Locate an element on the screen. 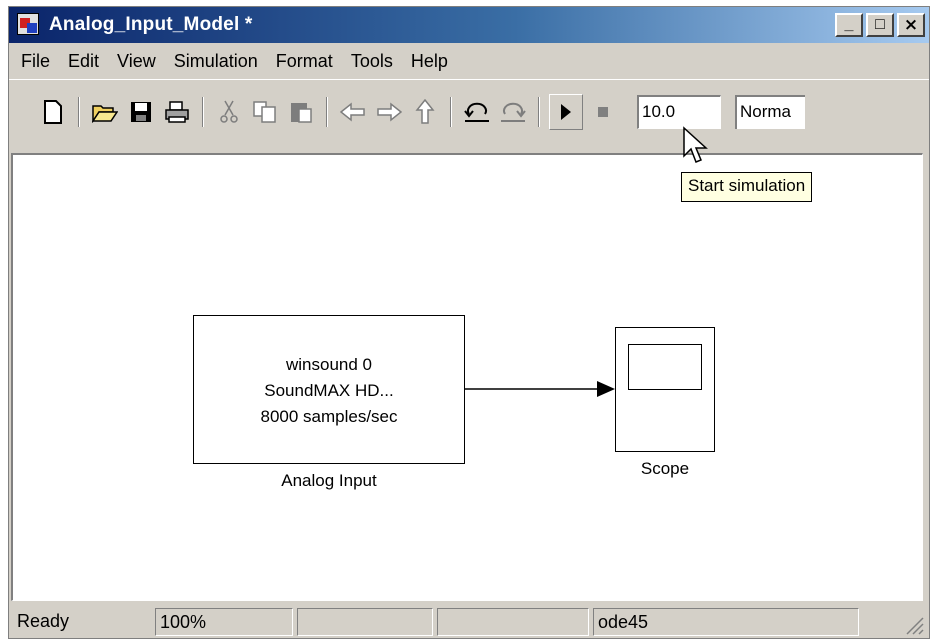 The width and height of the screenshot is (930, 639). back-icon is located at coordinates (353, 112).